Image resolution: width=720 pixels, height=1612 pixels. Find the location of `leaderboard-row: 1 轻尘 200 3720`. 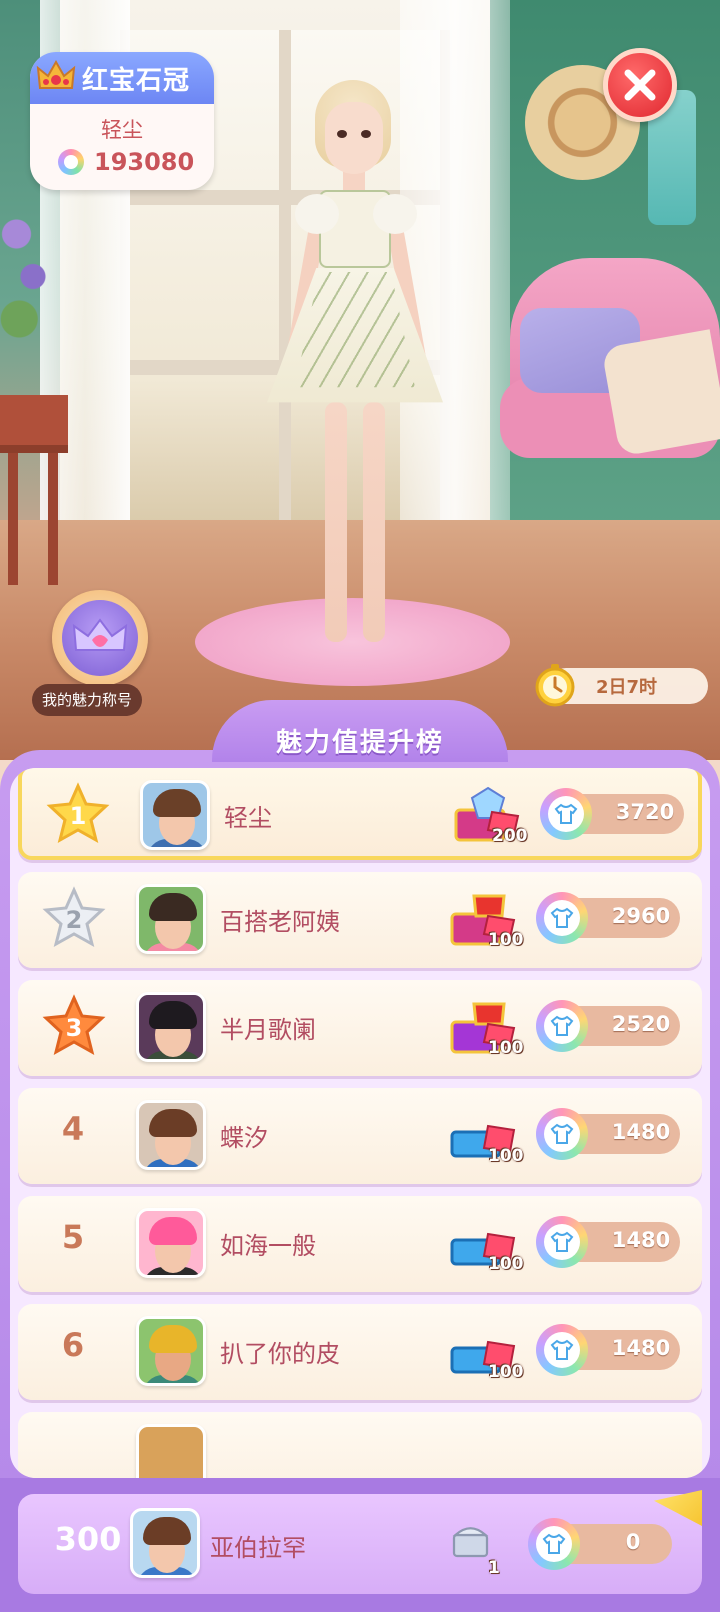

leaderboard-row: 1 轻尘 200 3720 is located at coordinates (360, 814).